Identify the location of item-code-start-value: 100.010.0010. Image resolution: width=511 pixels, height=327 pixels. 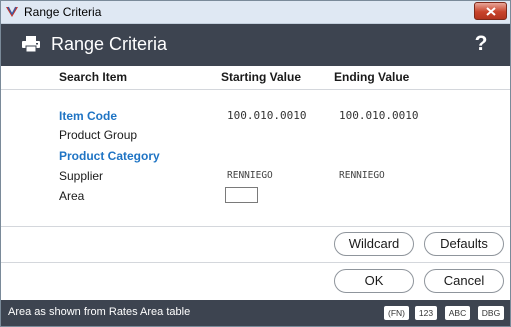
(266, 115).